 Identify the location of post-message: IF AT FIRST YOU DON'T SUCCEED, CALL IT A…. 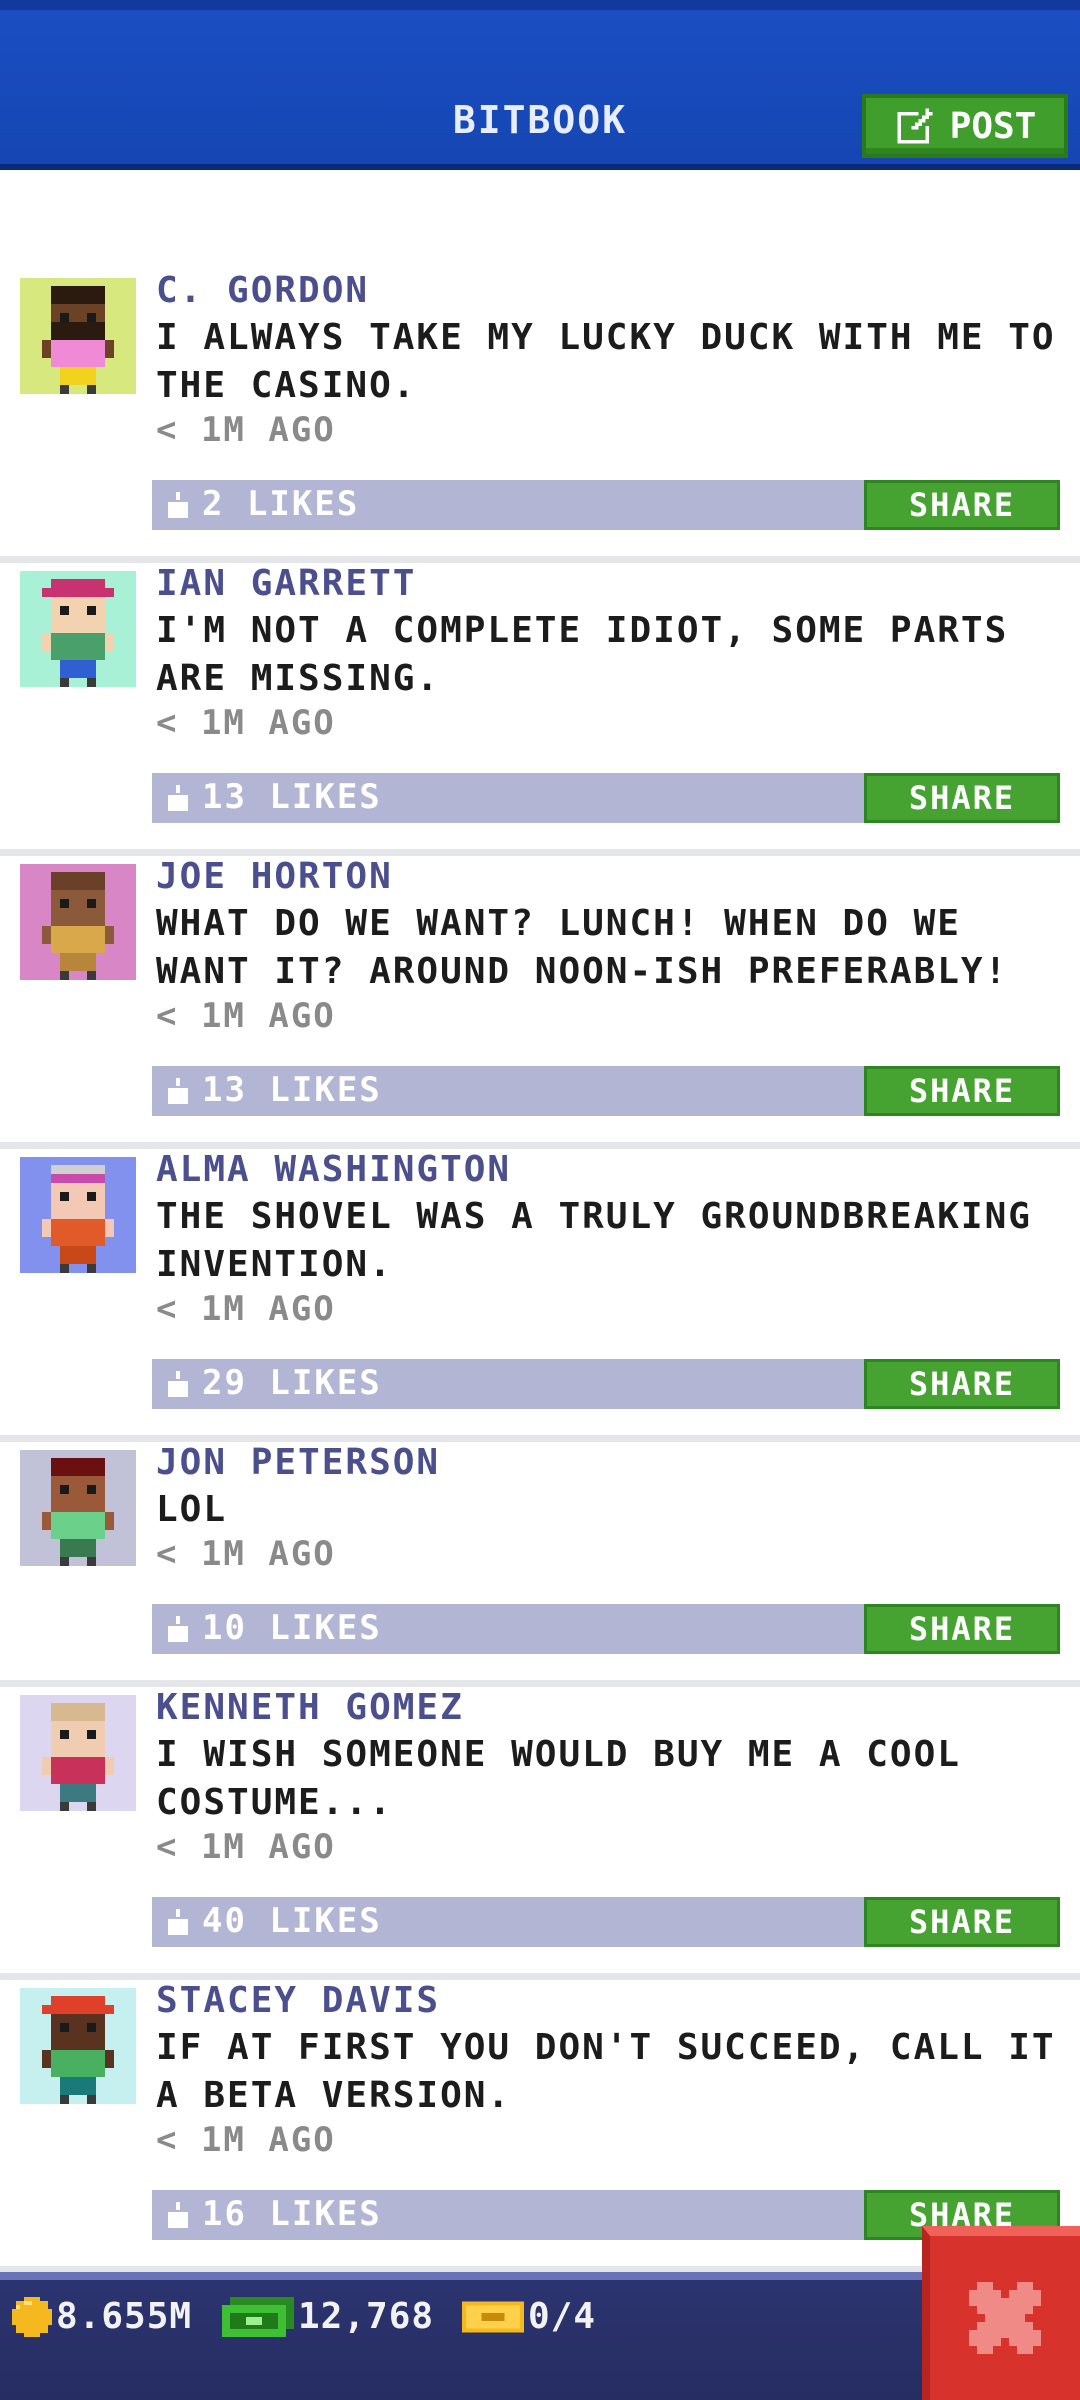
(606, 2071).